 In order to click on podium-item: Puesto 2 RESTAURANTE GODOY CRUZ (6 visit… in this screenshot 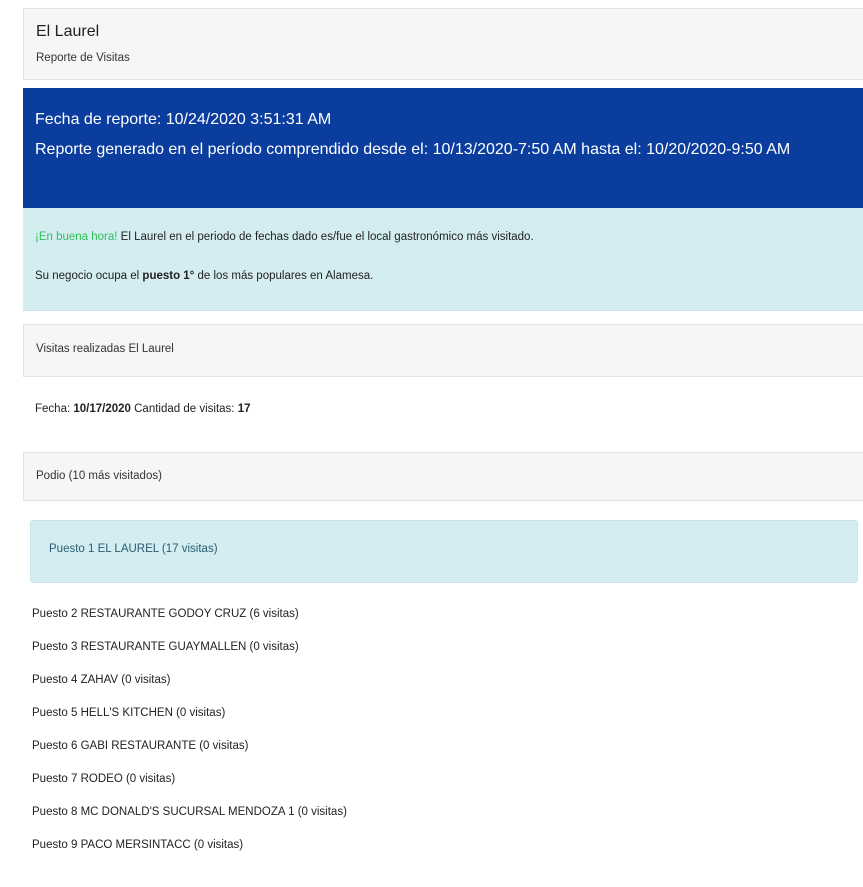, I will do `click(165, 614)`.